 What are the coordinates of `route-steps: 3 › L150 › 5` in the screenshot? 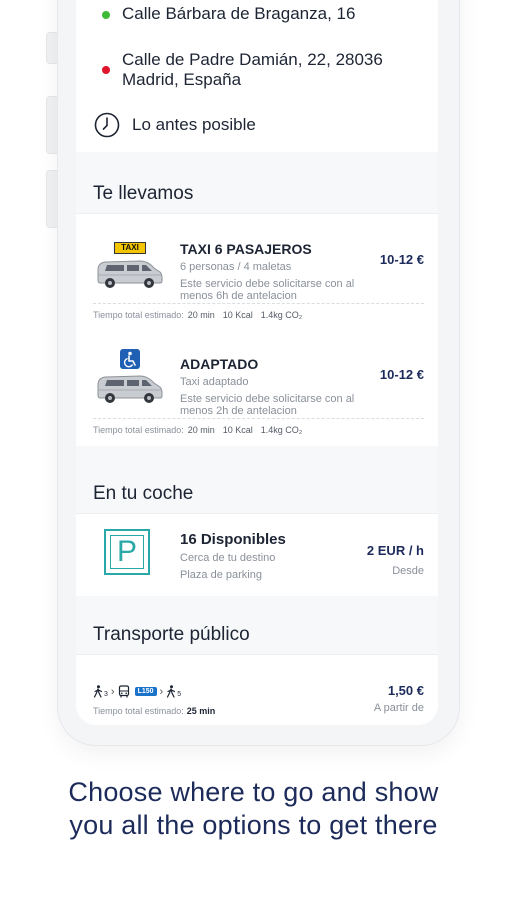 It's located at (137, 691).